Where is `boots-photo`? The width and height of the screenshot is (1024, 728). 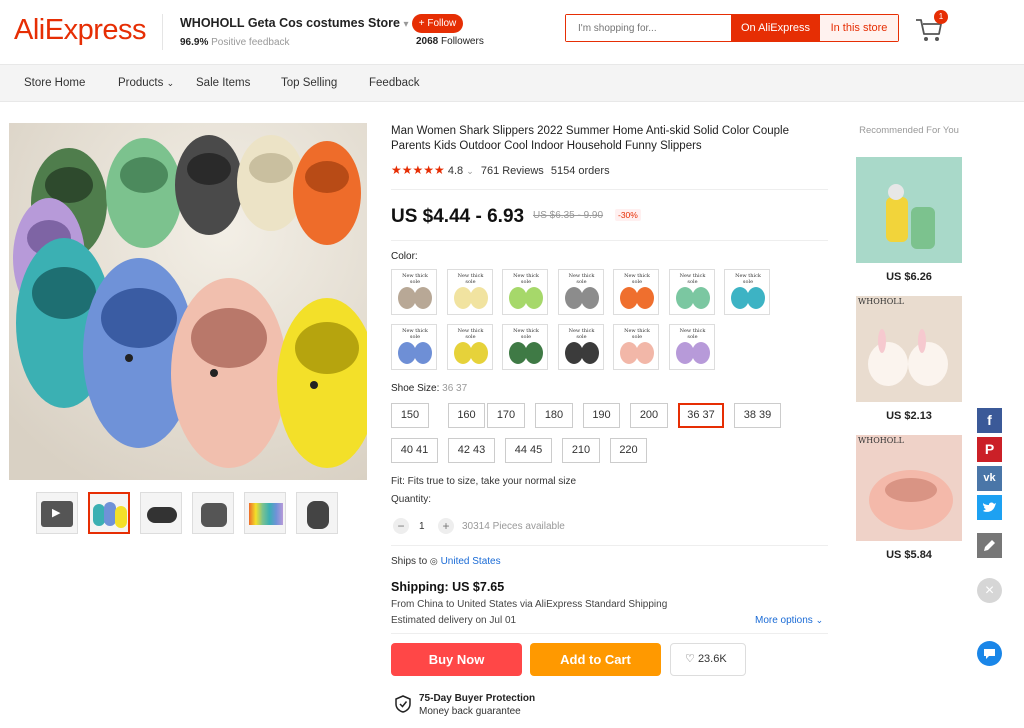
boots-photo is located at coordinates (909, 210).